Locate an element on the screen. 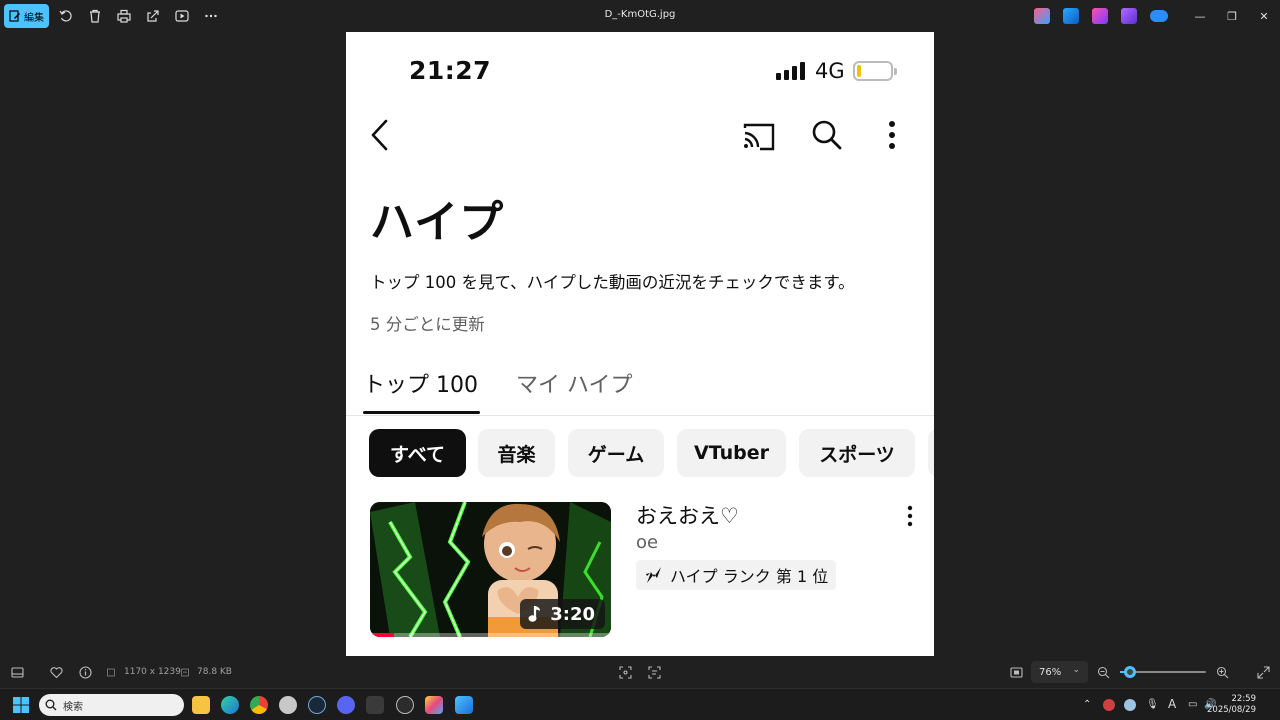  edit-button-label: 編集 is located at coordinates (34, 18).